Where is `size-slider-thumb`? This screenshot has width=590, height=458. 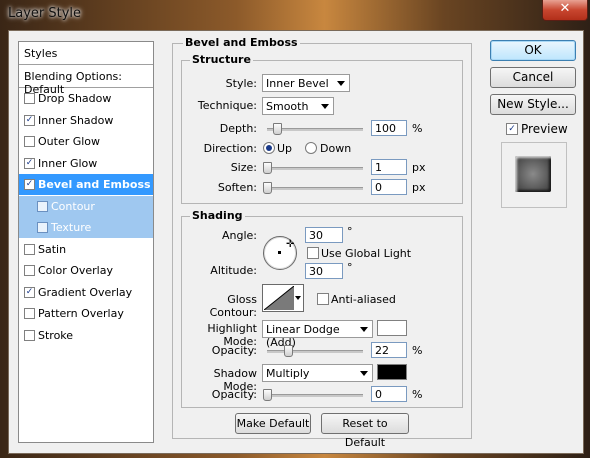 size-slider-thumb is located at coordinates (267, 168).